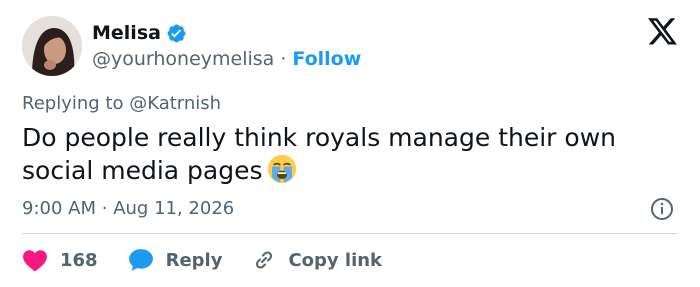 The image size is (700, 287). I want to click on tweet-time: 9:00 AM, so click(59, 208).